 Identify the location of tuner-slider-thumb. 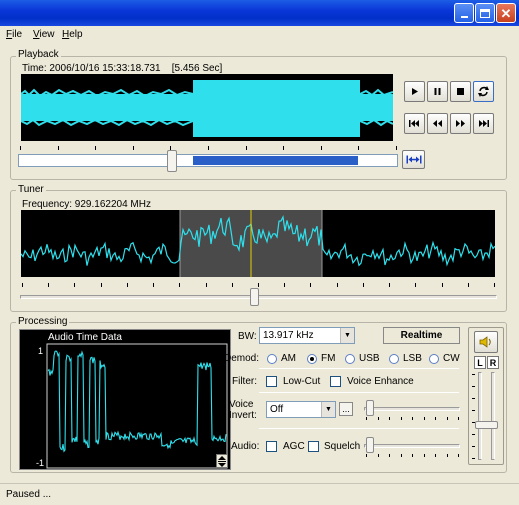
(254, 297).